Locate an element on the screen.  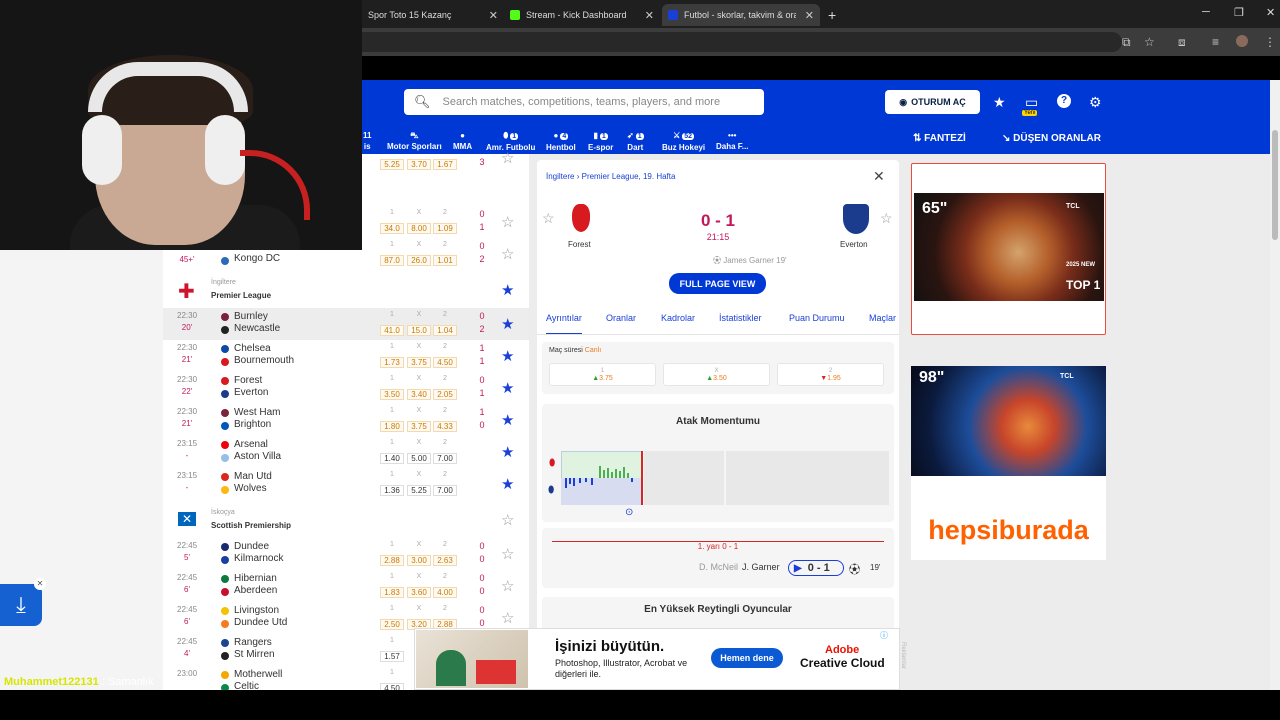
sport-nav-ice-hockey: ⚔ 52 Buz Hokeyi is located at coordinates (683, 141).